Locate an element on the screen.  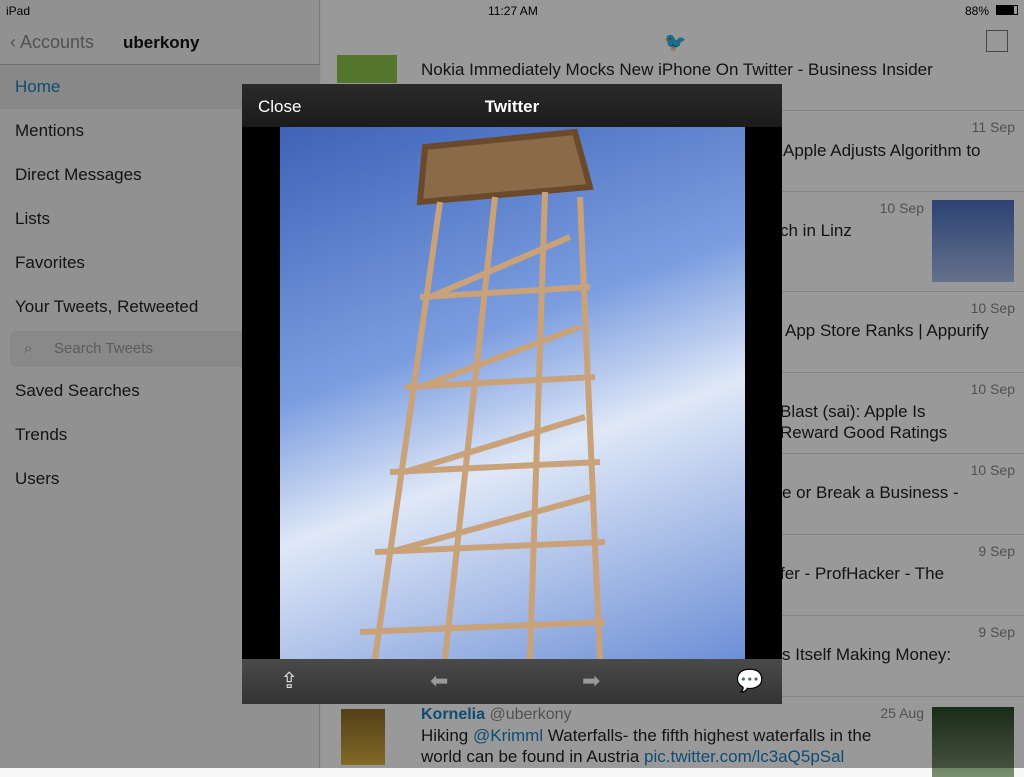
next-arrow-icon: ➡ is located at coordinates (591, 681).